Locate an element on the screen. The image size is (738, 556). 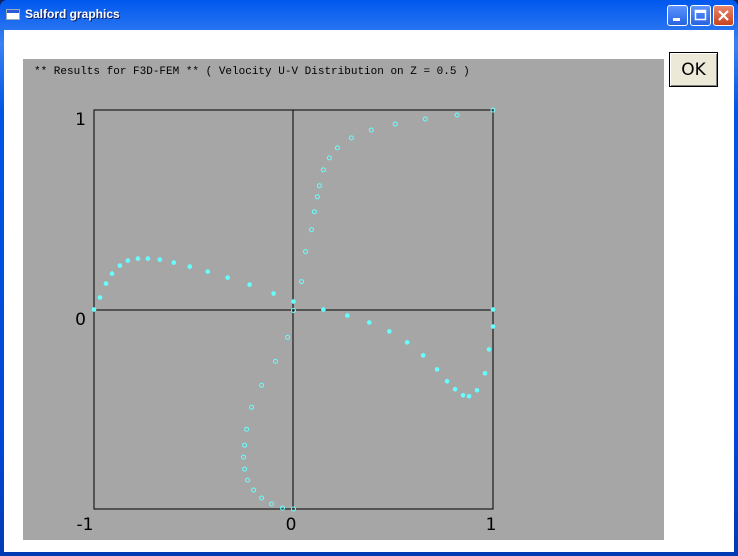
y-tick-label-top: 1 is located at coordinates (80, 120).